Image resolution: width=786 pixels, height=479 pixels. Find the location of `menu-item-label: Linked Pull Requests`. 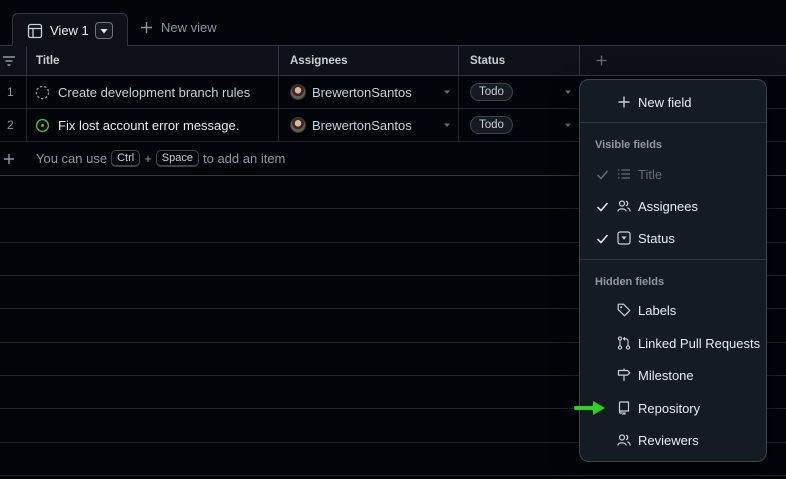

menu-item-label: Linked Pull Requests is located at coordinates (699, 343).